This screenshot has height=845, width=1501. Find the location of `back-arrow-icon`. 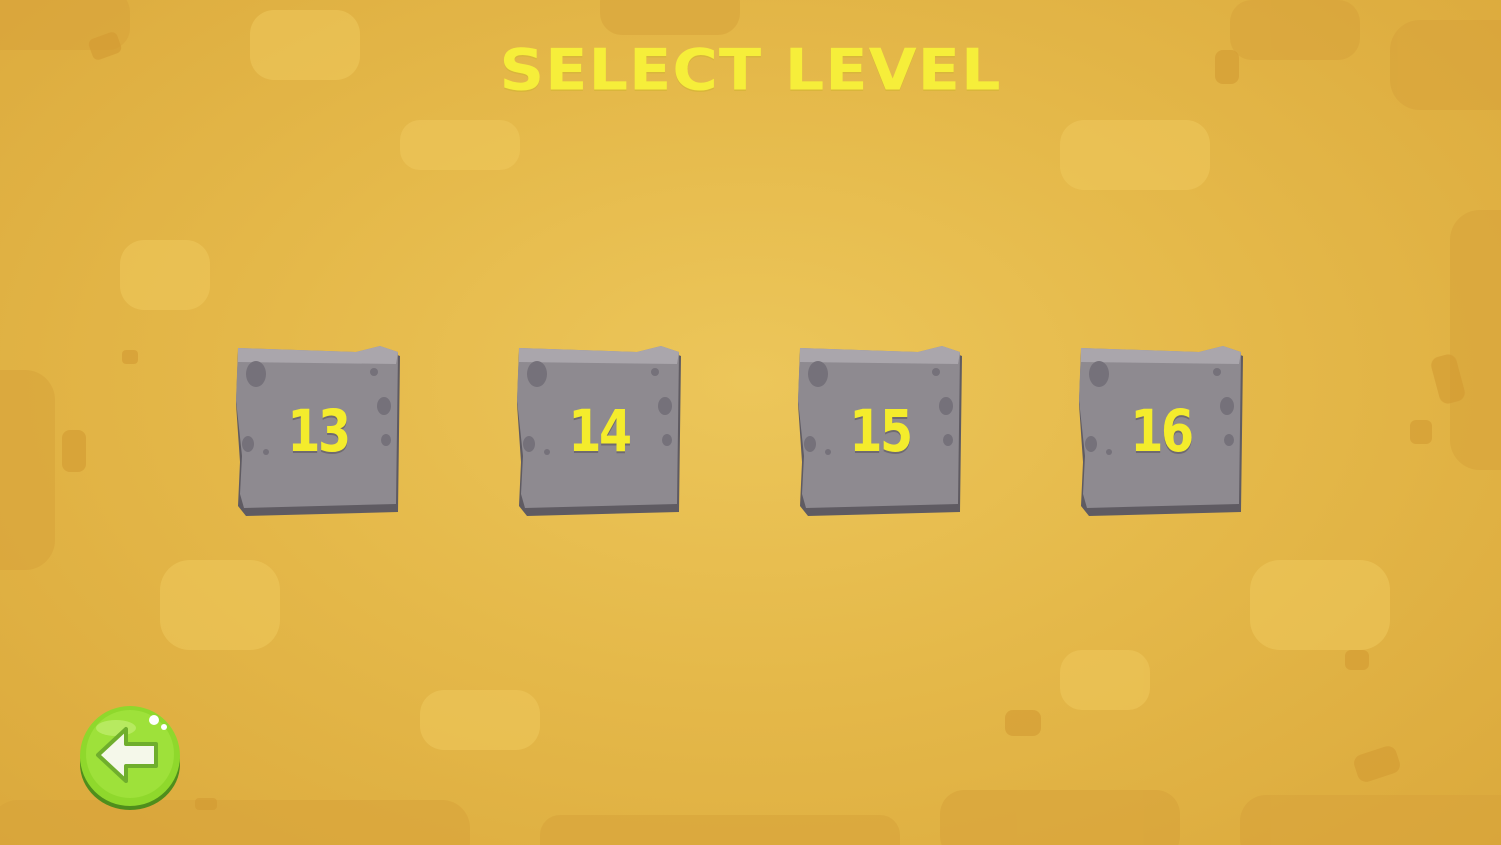

back-arrow-icon is located at coordinates (130, 758).